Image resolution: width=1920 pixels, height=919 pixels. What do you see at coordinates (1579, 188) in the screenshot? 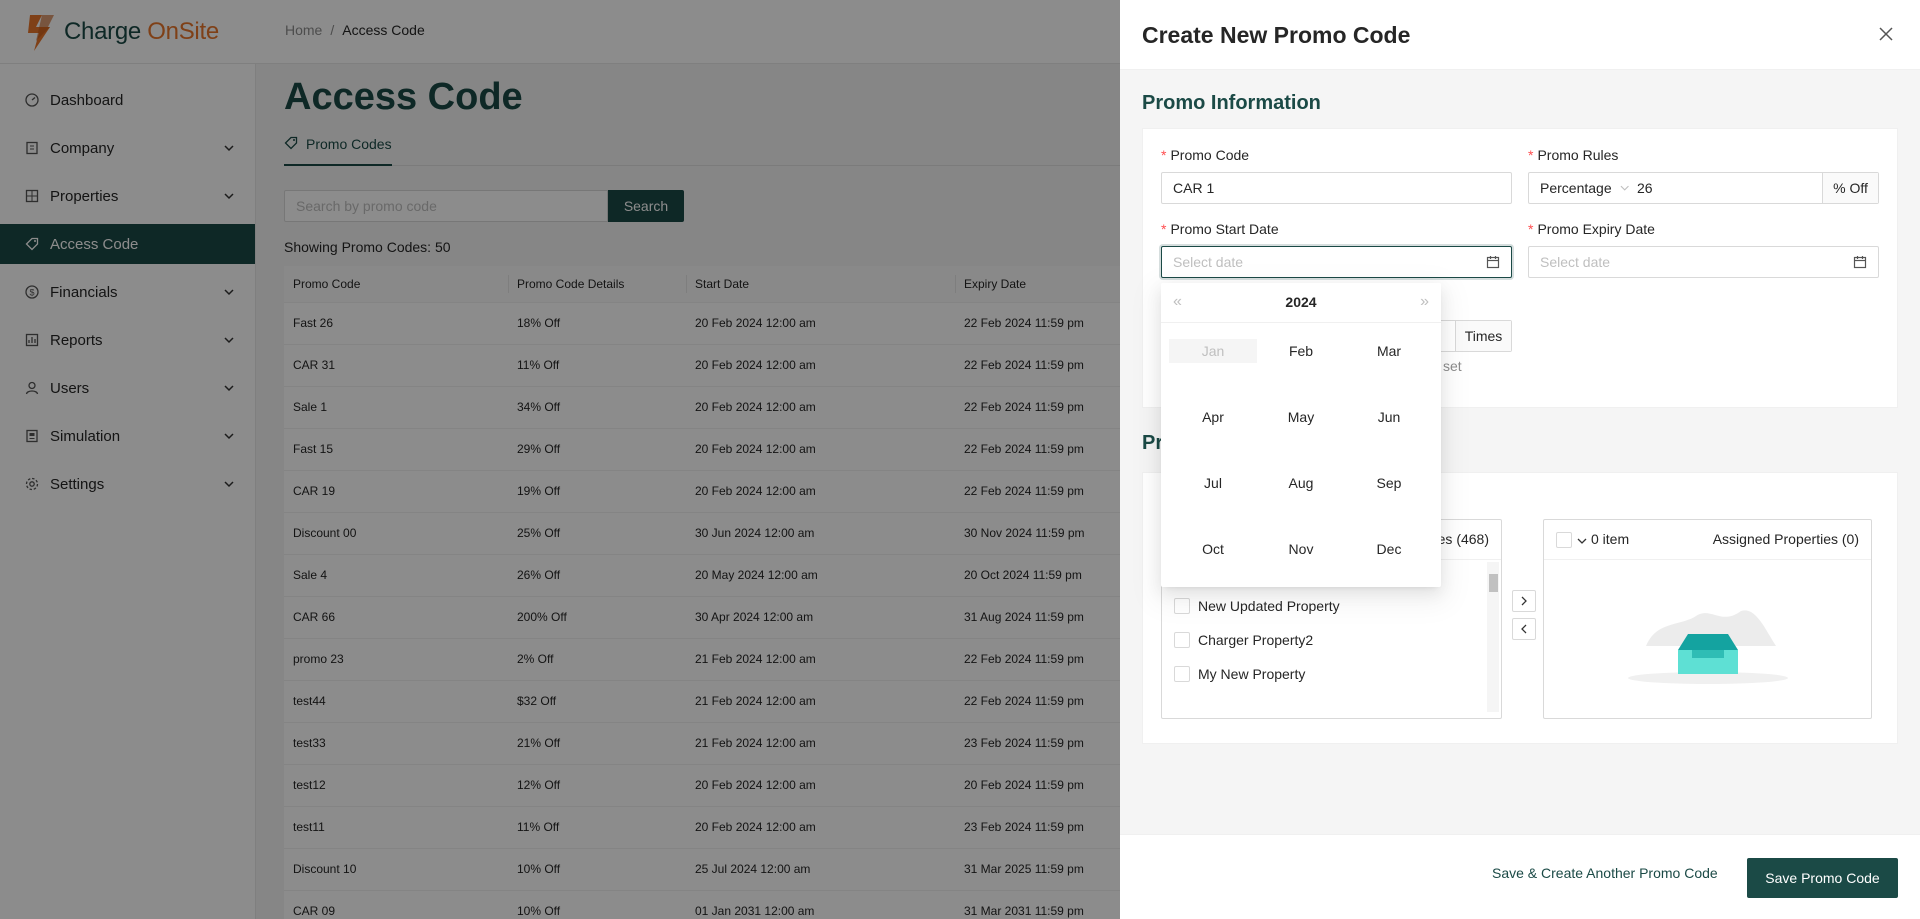
I see `promo-rules-type-select: Percentage` at bounding box center [1579, 188].